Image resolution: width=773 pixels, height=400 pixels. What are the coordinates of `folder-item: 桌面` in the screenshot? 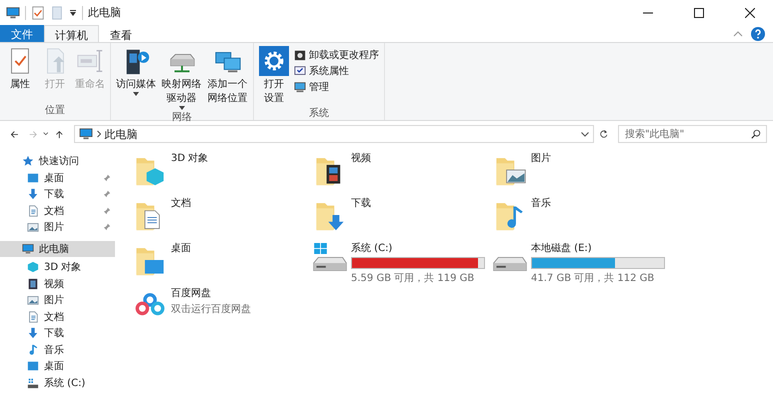 It's located at (223, 263).